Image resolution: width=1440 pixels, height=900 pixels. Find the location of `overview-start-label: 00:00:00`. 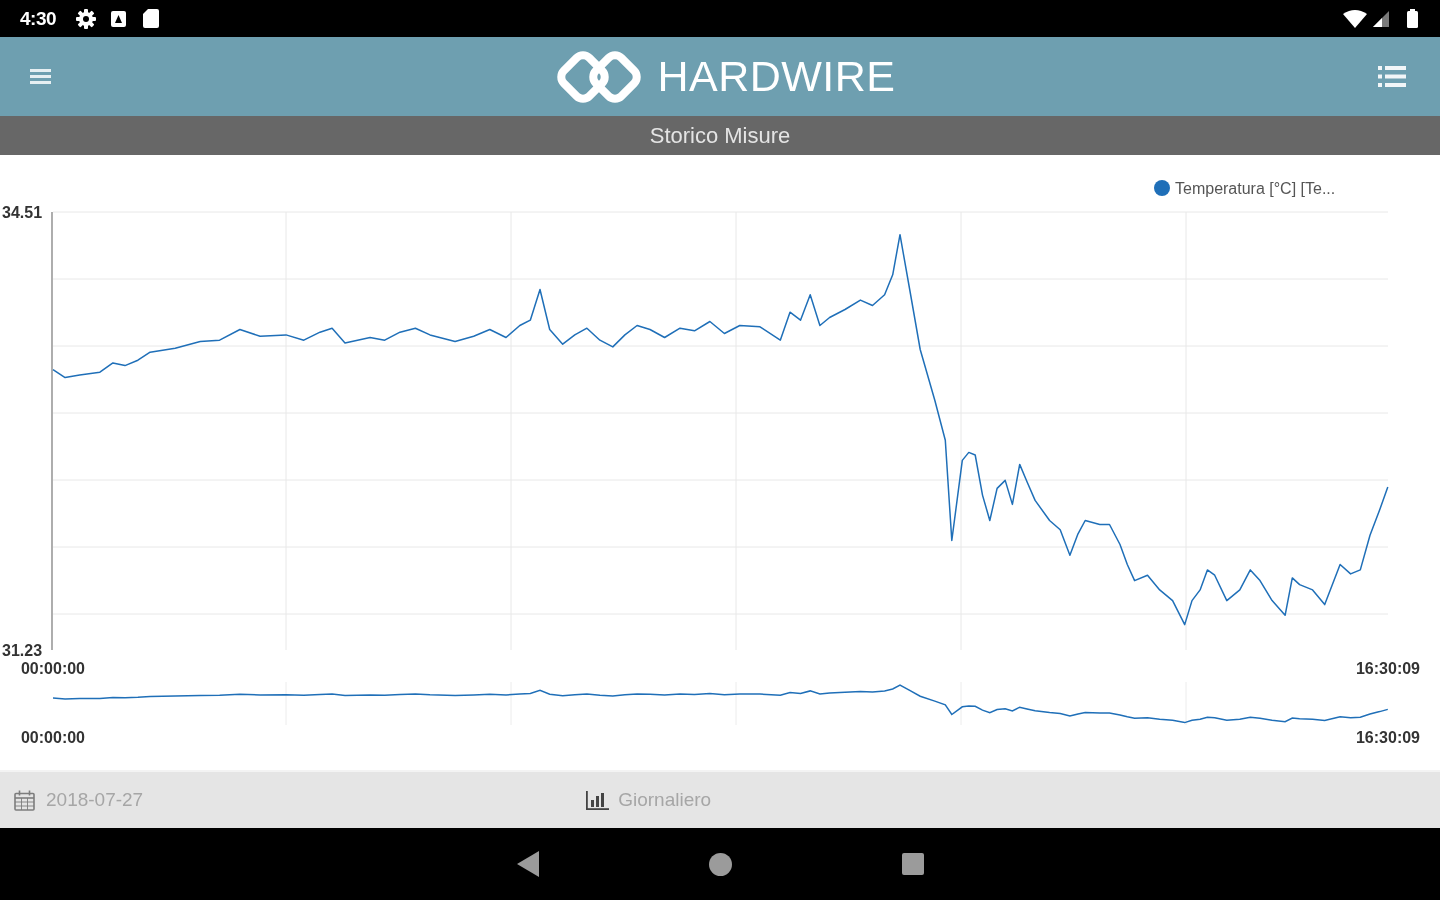

overview-start-label: 00:00:00 is located at coordinates (53, 737).